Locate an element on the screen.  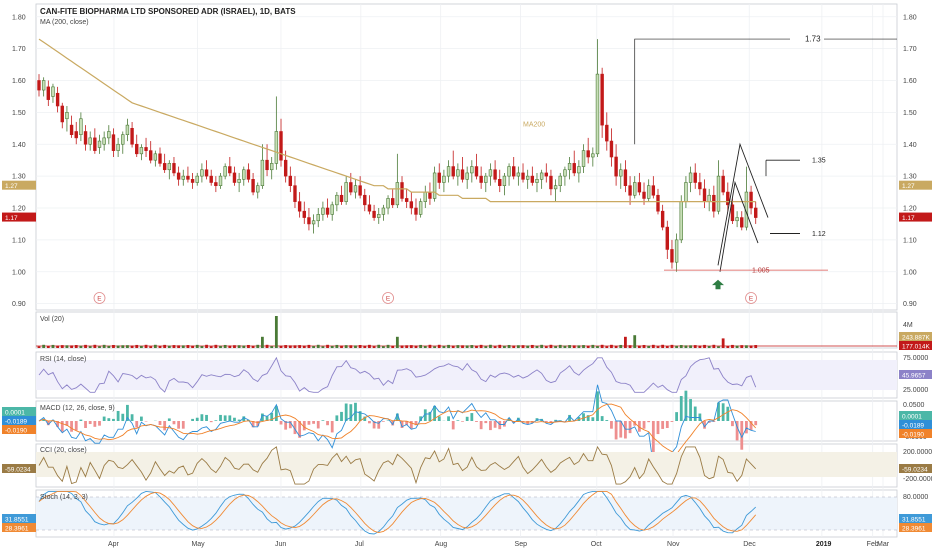
cci-badge-left: -59.0234 is located at coordinates (18, 470).